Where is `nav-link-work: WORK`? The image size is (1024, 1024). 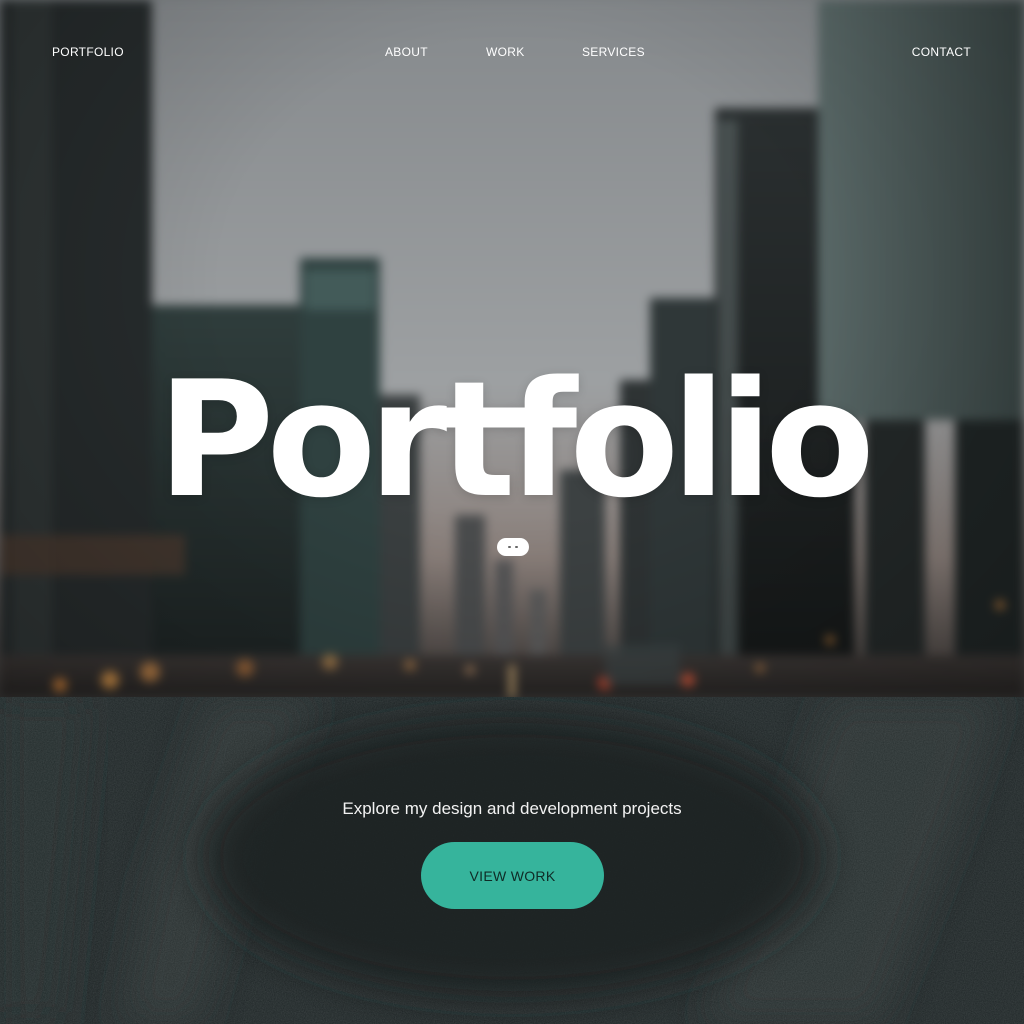 nav-link-work: WORK is located at coordinates (505, 52).